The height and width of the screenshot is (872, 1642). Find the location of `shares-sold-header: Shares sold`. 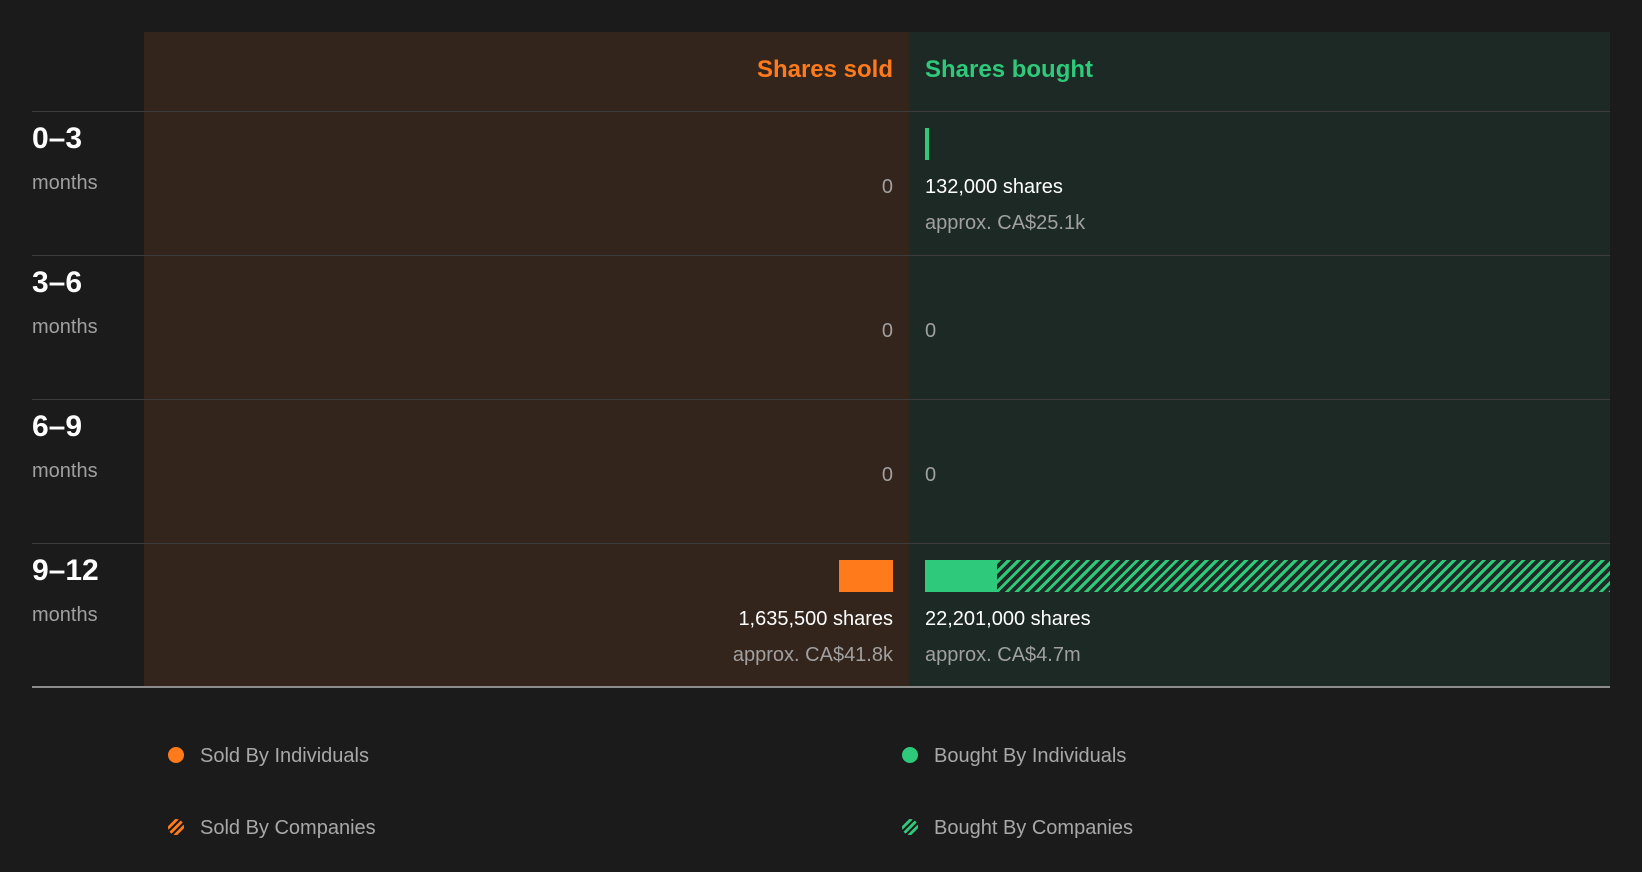

shares-sold-header: Shares sold is located at coordinates (824, 69).